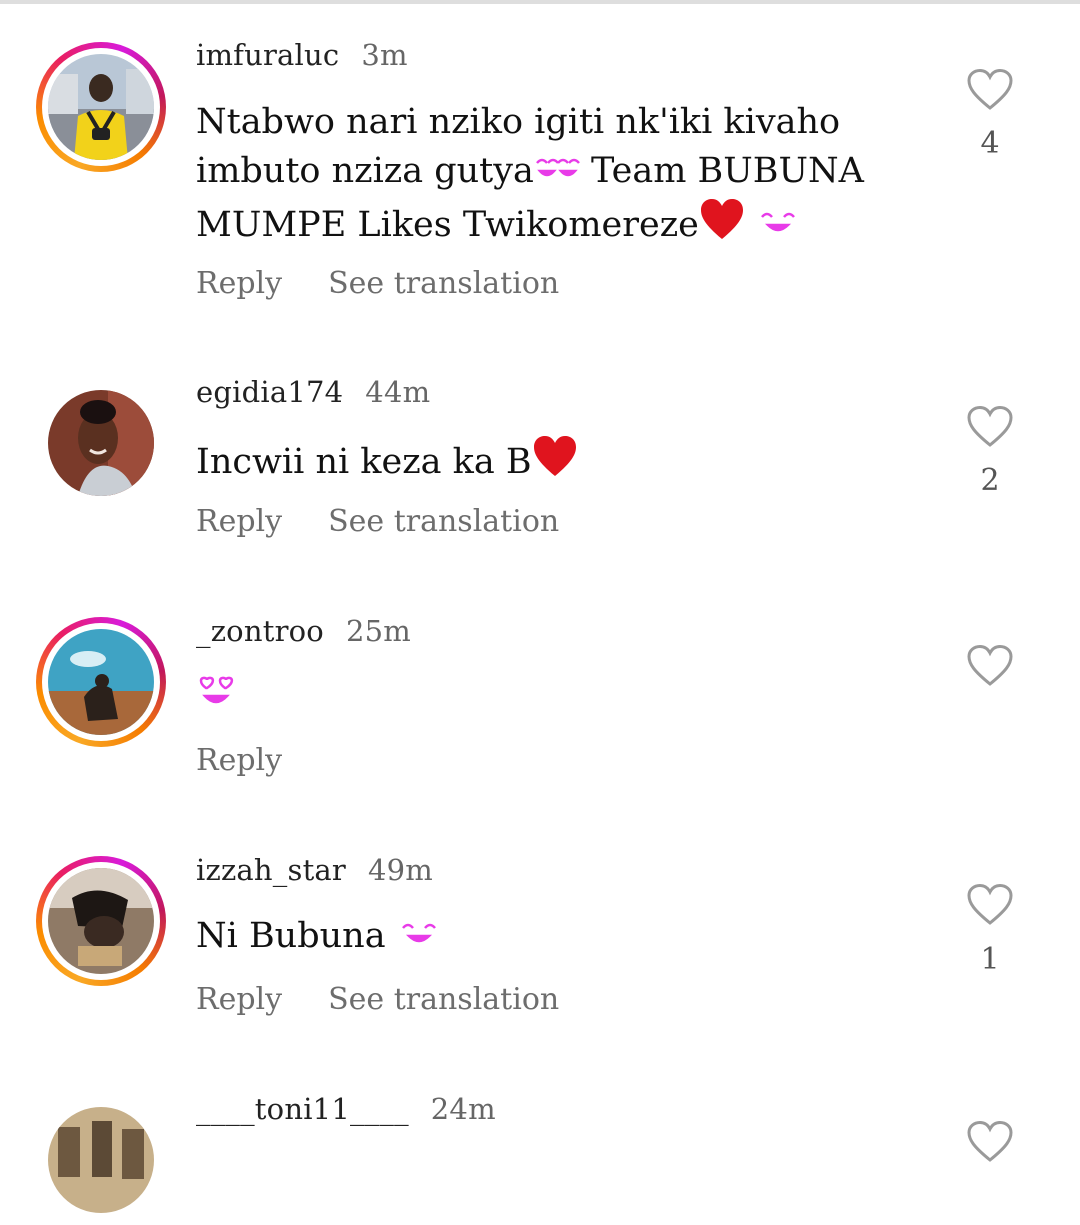  Describe the element at coordinates (990, 959) in the screenshot. I see `like-count: 1` at that location.